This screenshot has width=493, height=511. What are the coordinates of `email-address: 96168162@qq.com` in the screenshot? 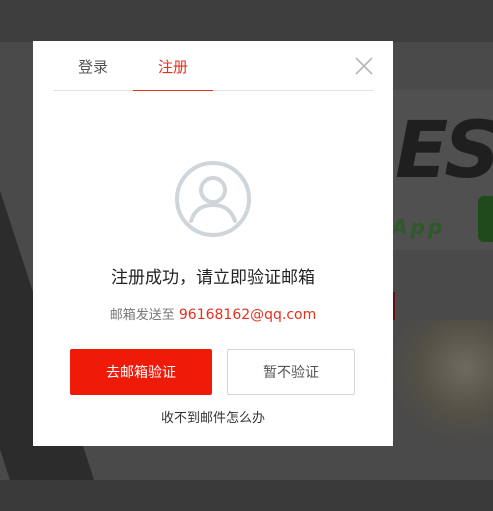 It's located at (247, 315).